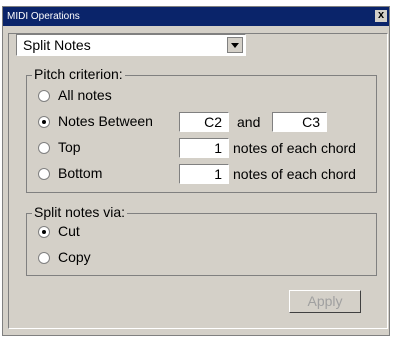 The height and width of the screenshot is (343, 401). What do you see at coordinates (80, 173) in the screenshot?
I see `radio-bottom-label: Bottom` at bounding box center [80, 173].